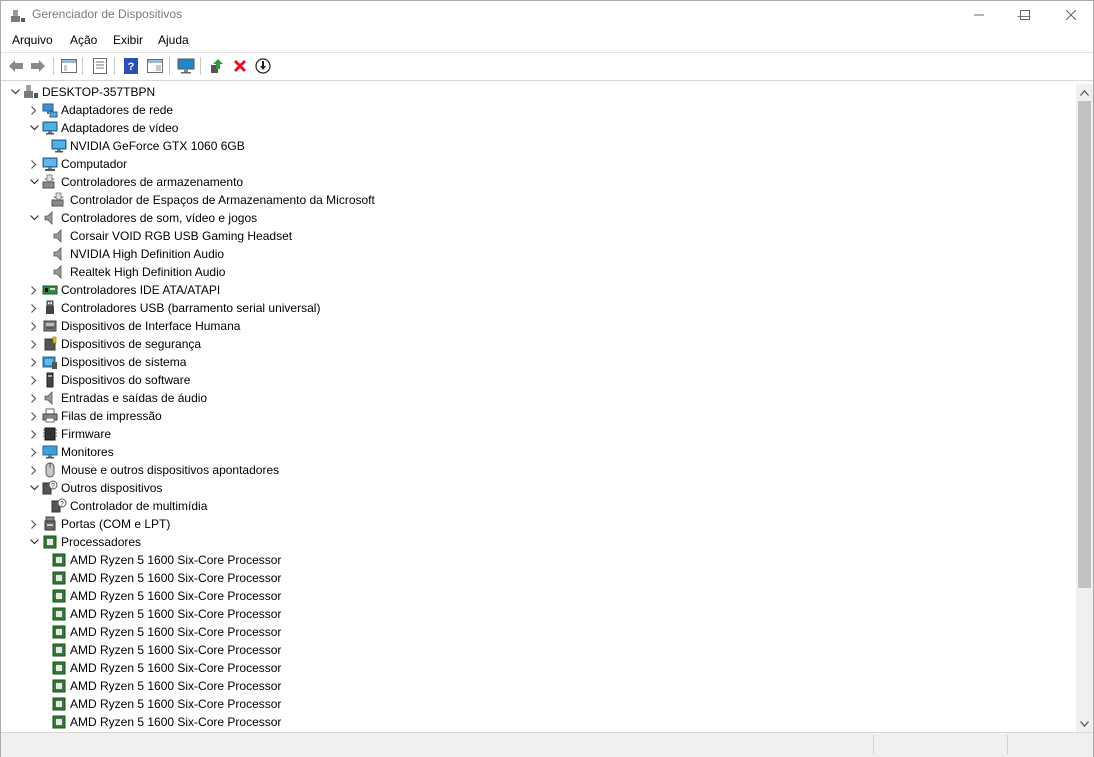 The height and width of the screenshot is (757, 1094). I want to click on scan-hardware-button, so click(186, 66).